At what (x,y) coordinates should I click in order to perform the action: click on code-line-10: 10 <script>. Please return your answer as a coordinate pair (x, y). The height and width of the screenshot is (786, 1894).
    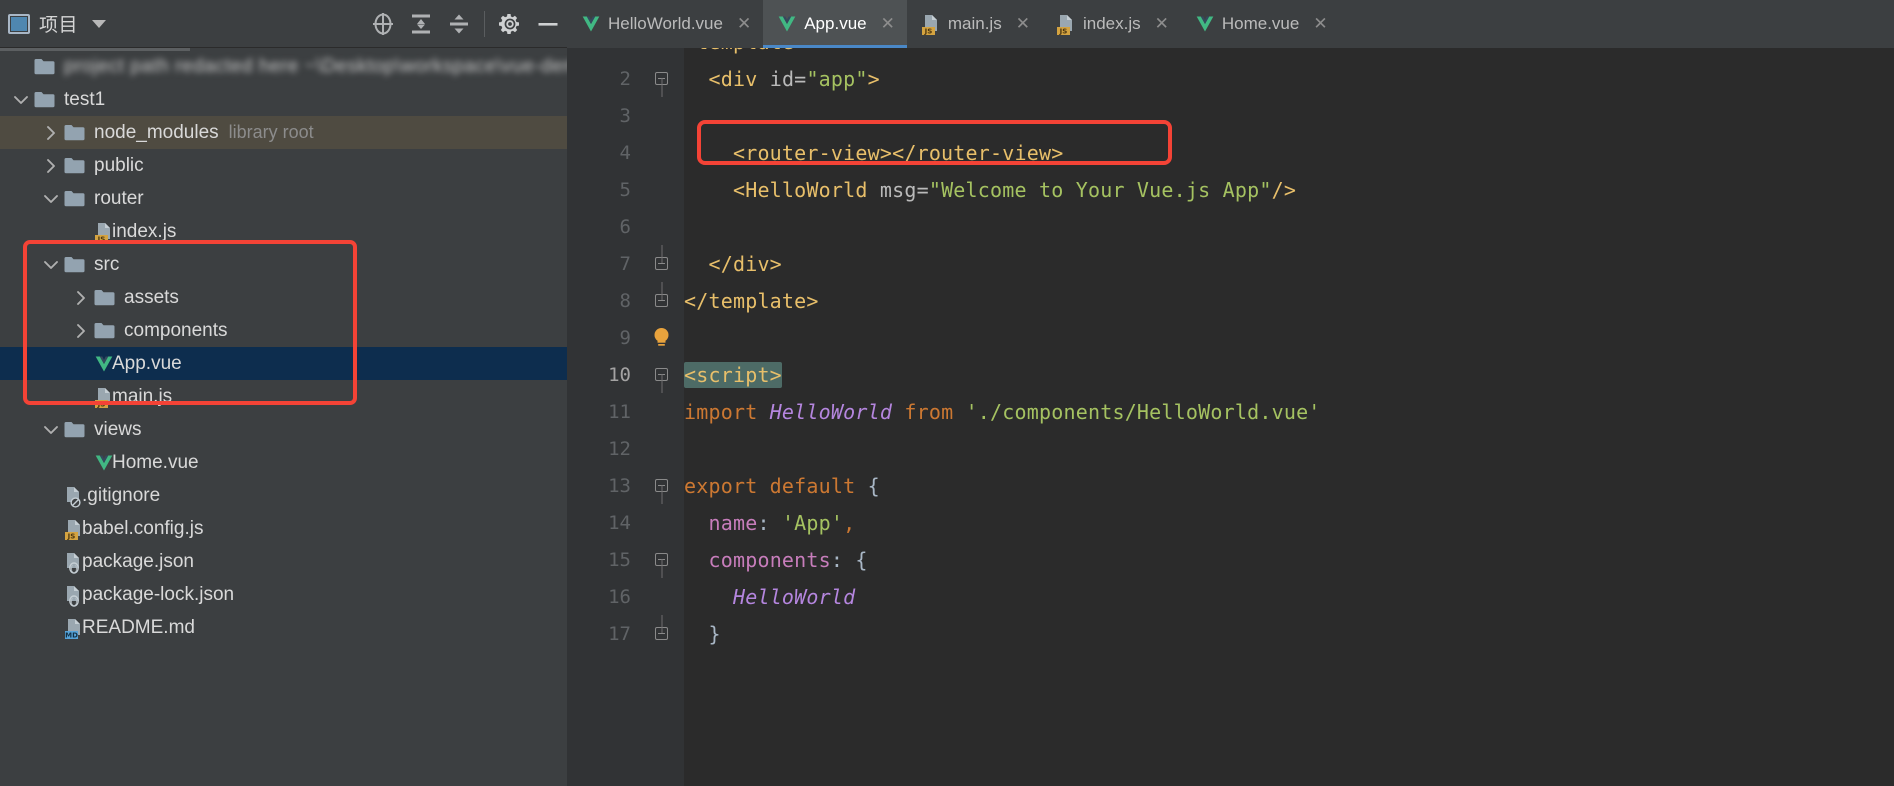
    Looking at the image, I should click on (1230, 374).